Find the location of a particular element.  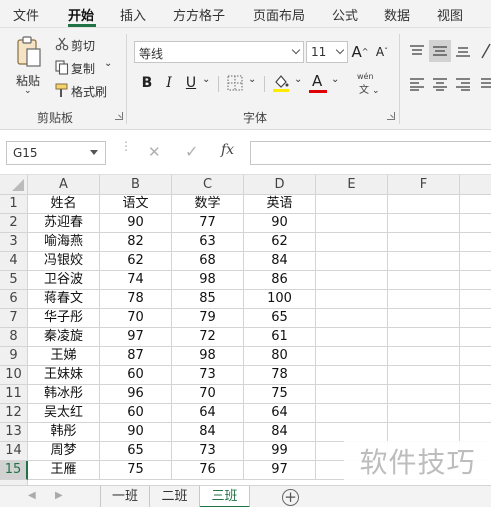

table-cell: 秦凌旋 is located at coordinates (64, 337).